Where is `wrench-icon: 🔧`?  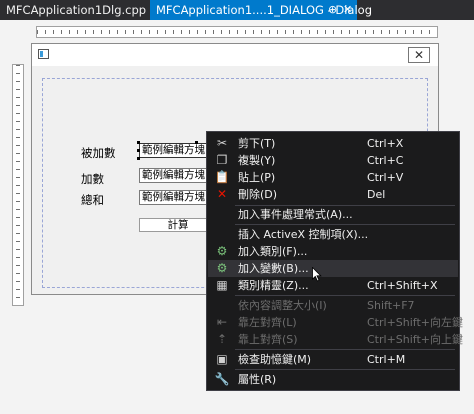 wrench-icon: 🔧 is located at coordinates (222, 379).